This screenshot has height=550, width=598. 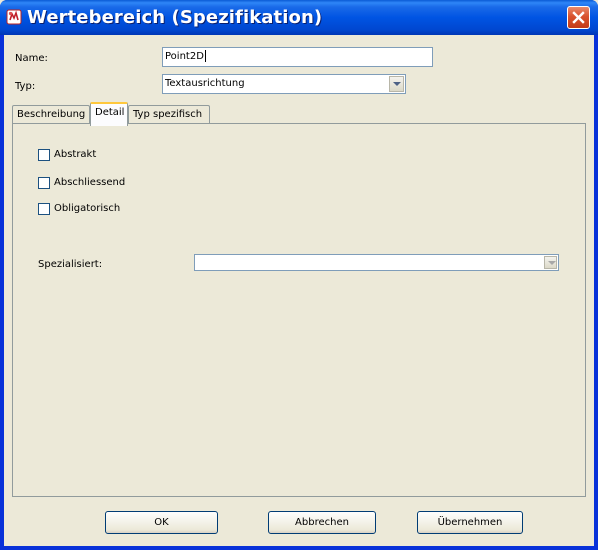 I want to click on title-bar: Wertebereich (Spezifikation), so click(x=299, y=17).